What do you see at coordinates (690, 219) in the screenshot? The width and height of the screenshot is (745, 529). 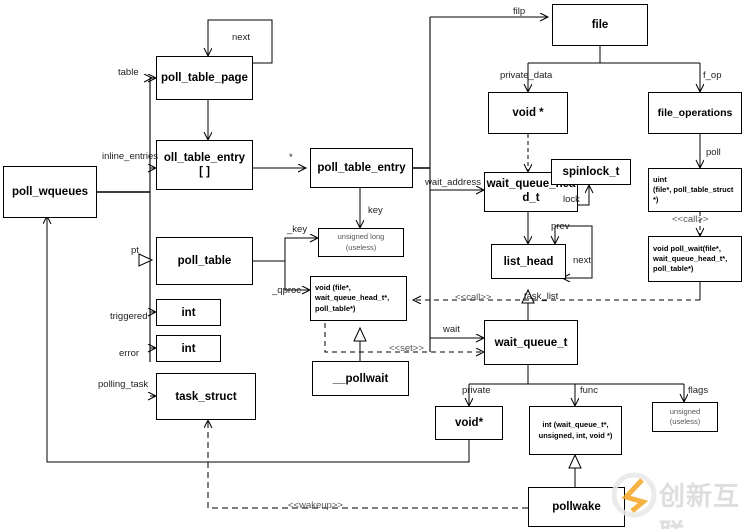 I see `edge-label-call-right: <<call>>` at bounding box center [690, 219].